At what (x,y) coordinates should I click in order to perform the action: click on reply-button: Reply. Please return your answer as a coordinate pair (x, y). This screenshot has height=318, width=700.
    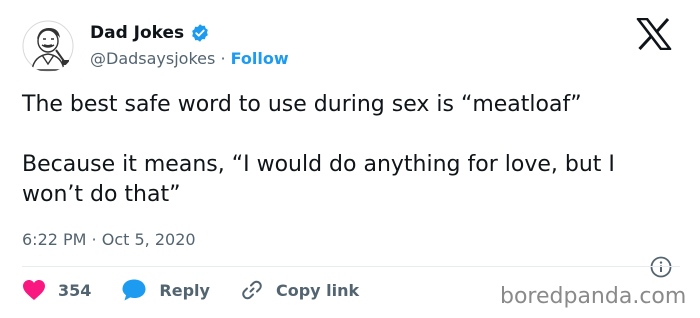
    Looking at the image, I should click on (165, 290).